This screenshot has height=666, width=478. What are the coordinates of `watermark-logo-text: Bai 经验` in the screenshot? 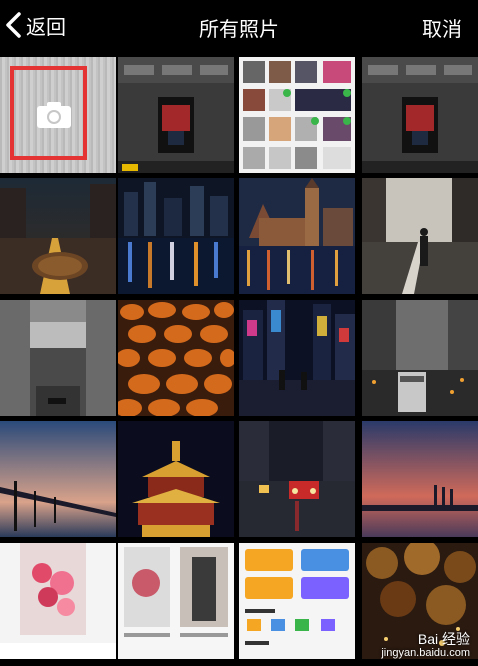 It's located at (443, 639).